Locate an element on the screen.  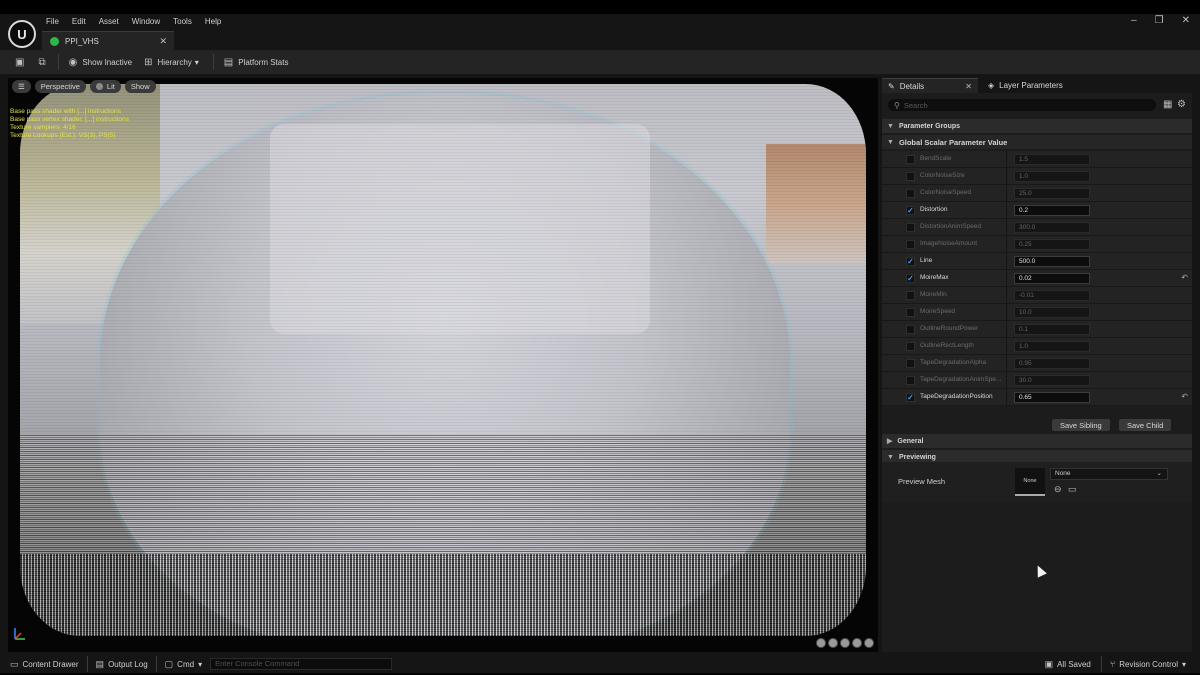
tab-layer-parameters: ◈ Layer Parameters is located at coordinates (1042, 85).